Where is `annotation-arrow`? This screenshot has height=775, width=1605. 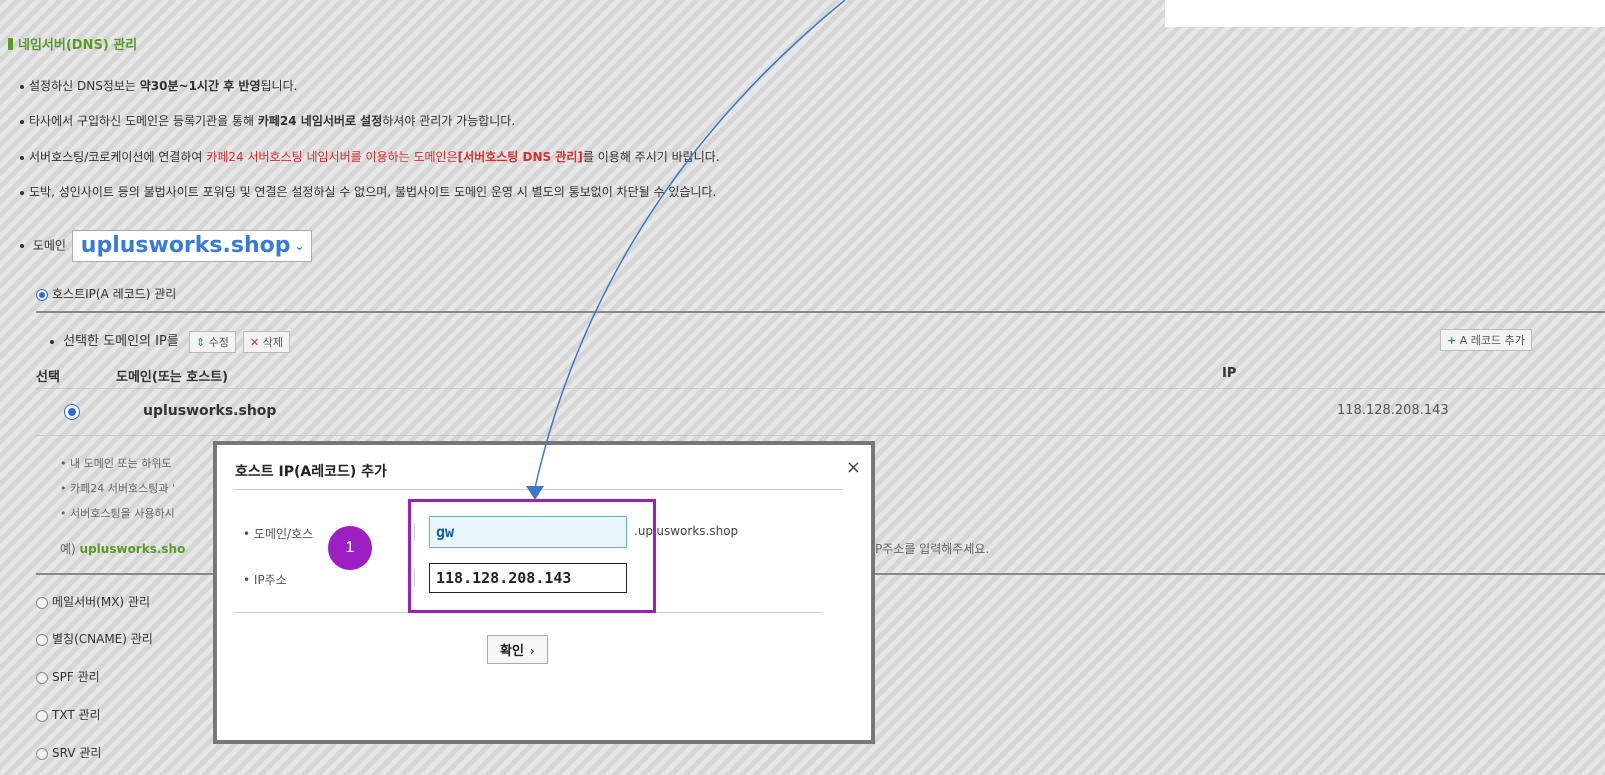
annotation-arrow is located at coordinates (686, 250).